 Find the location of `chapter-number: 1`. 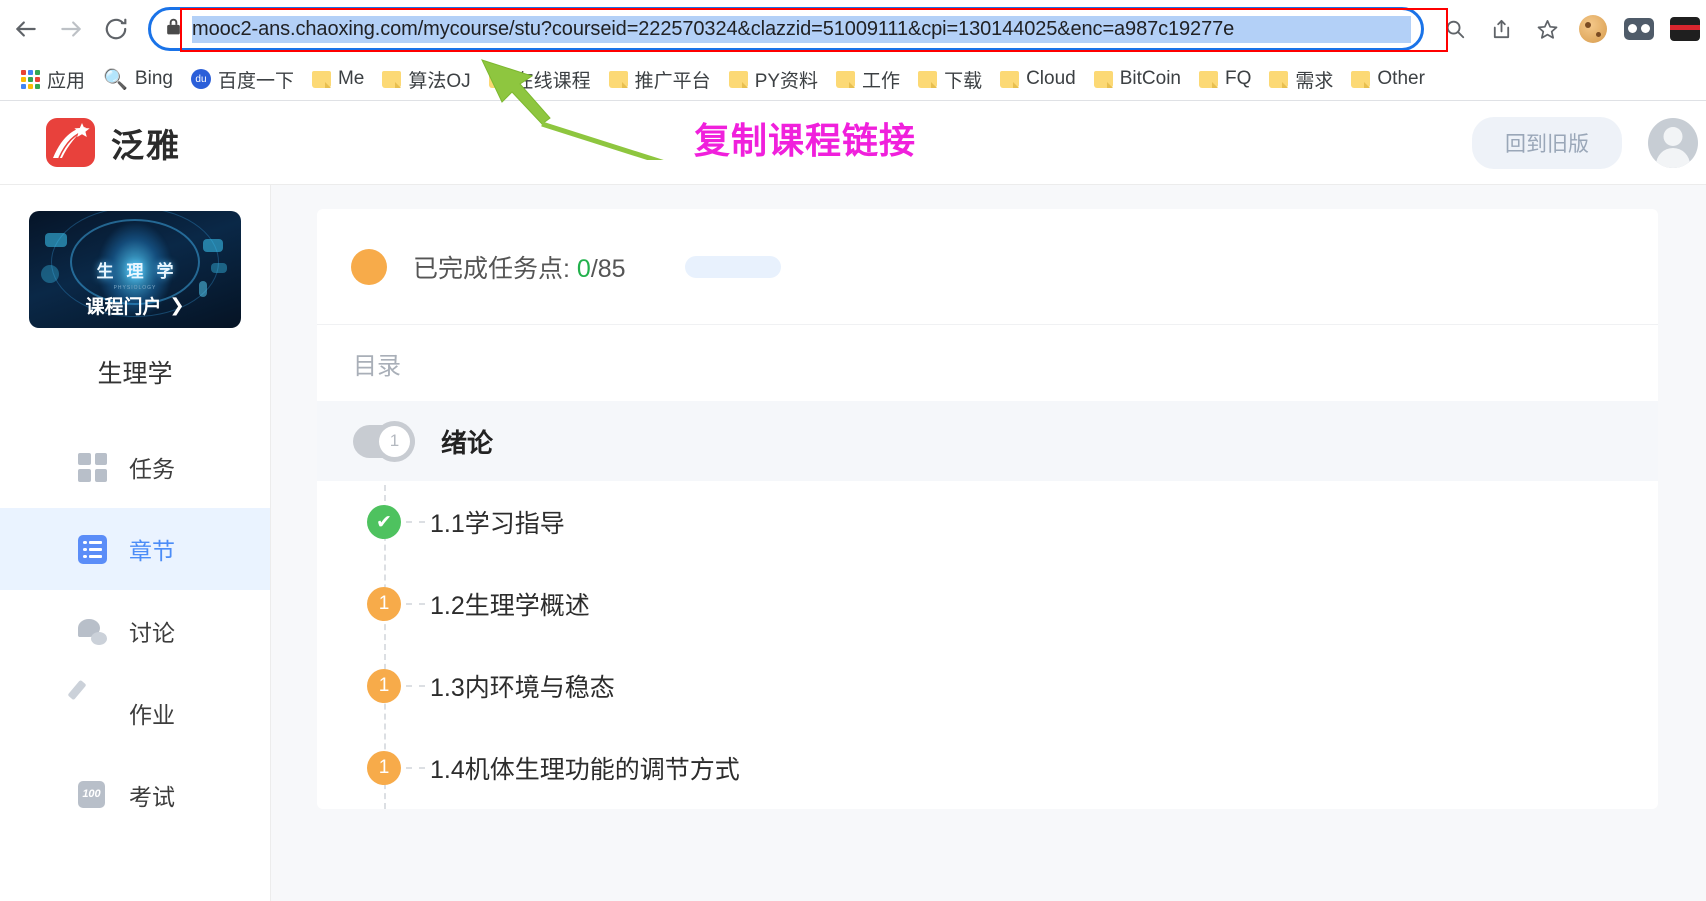

chapter-number: 1 is located at coordinates (394, 441).